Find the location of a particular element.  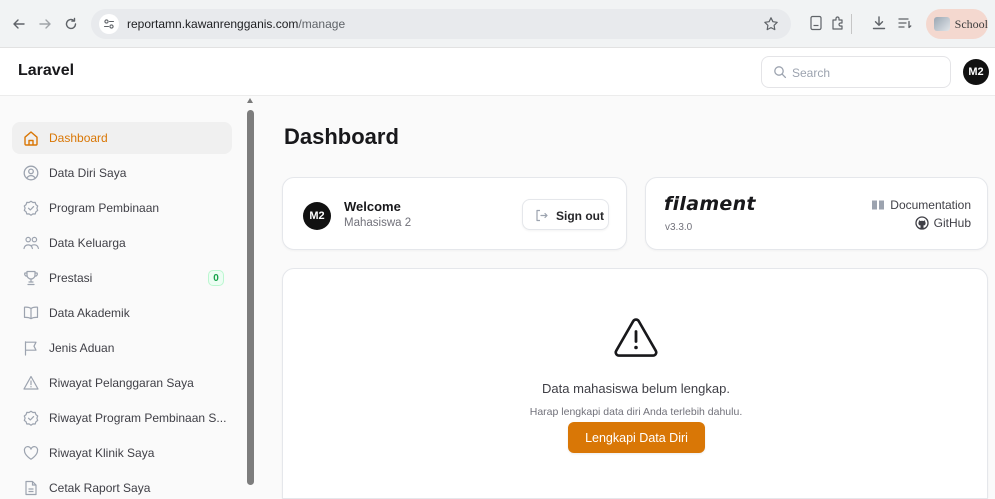

url-path: /manage is located at coordinates (322, 24).